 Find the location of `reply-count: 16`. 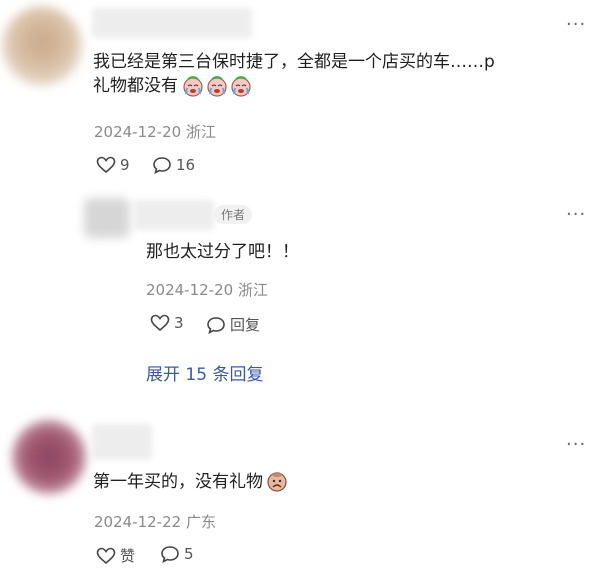

reply-count: 16 is located at coordinates (186, 165).